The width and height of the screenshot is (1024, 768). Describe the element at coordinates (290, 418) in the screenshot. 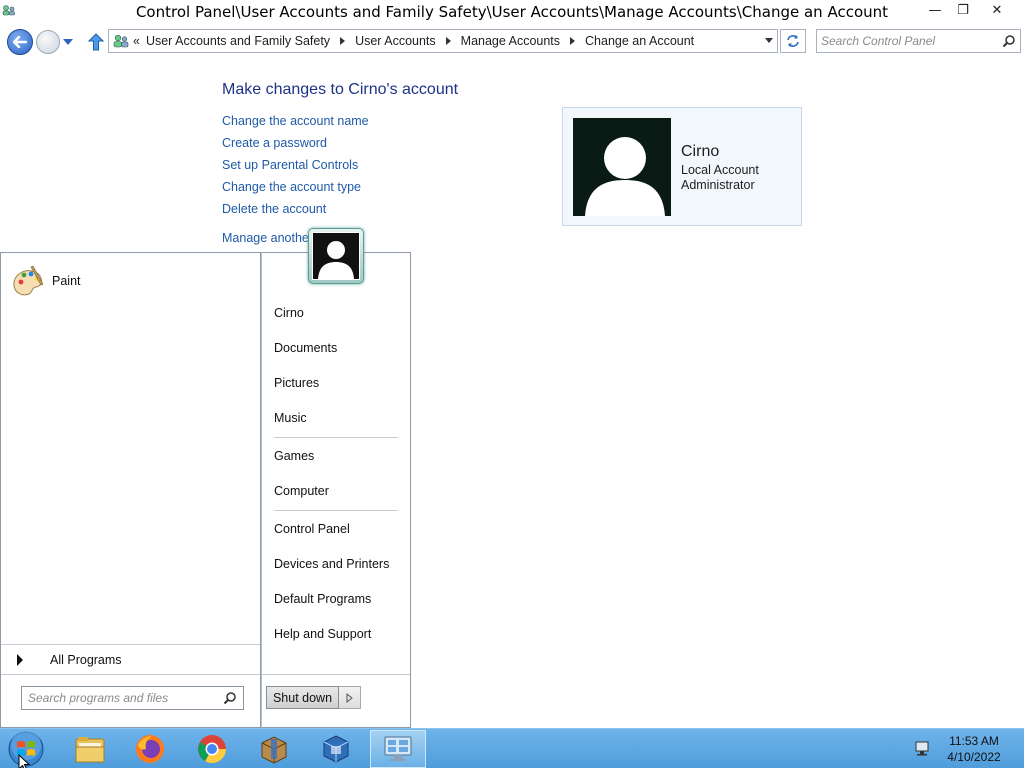

I see `start-item-music: Music` at that location.